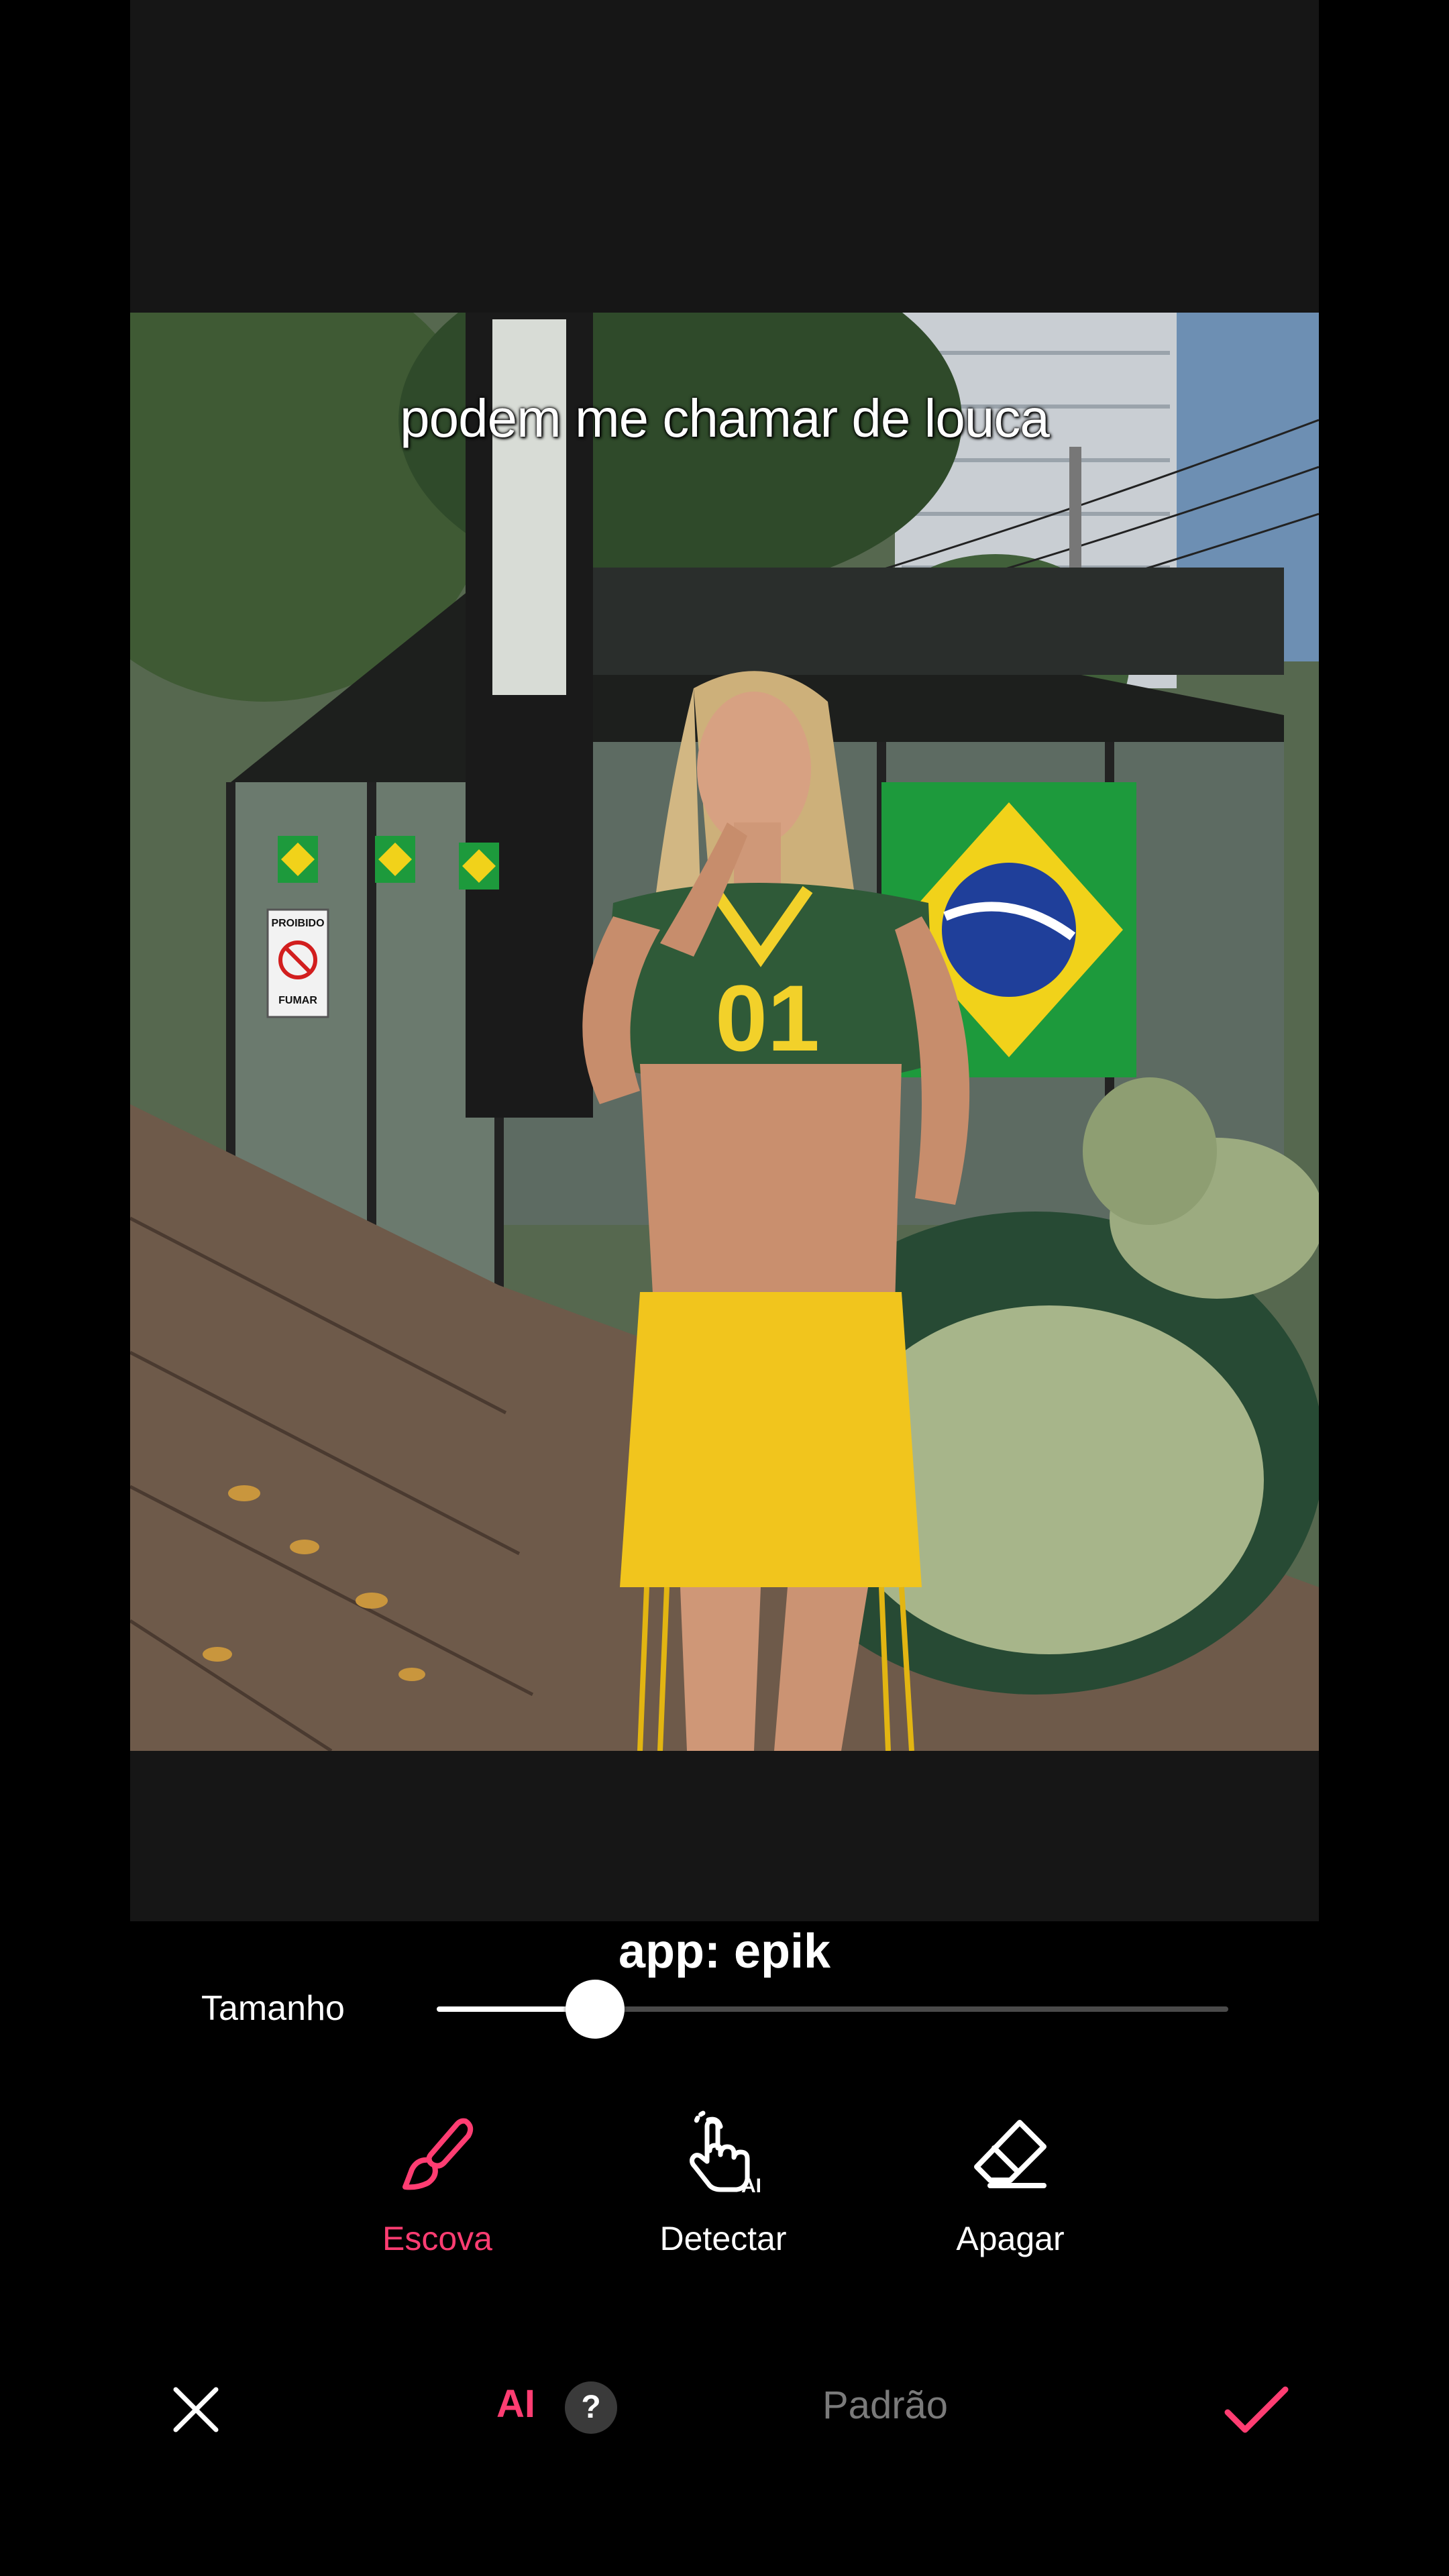  Describe the element at coordinates (724, 2405) in the screenshot. I see `bottom-bar: AI ? Padrão` at that location.